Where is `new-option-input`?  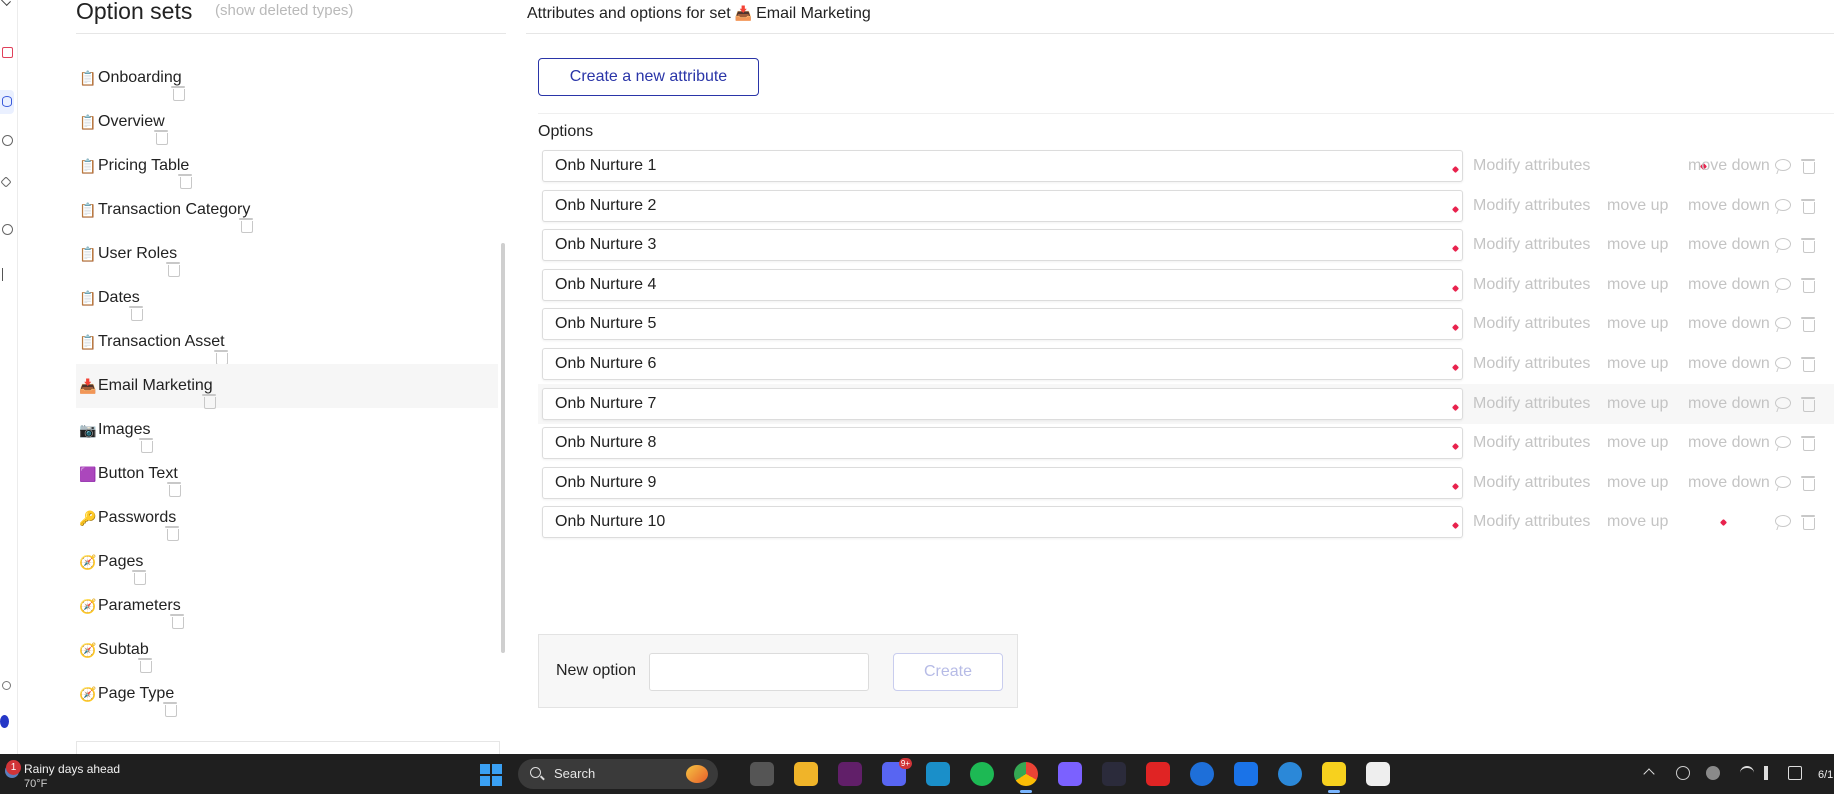
new-option-input is located at coordinates (759, 672).